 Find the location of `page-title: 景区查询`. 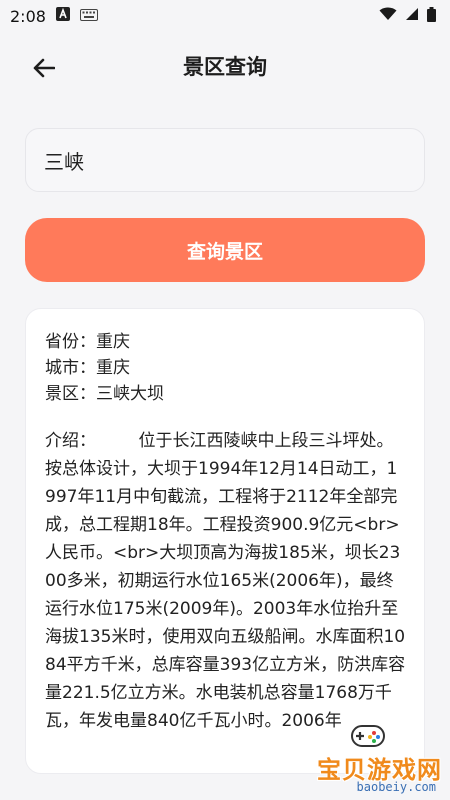

page-title: 景区查询 is located at coordinates (225, 67).